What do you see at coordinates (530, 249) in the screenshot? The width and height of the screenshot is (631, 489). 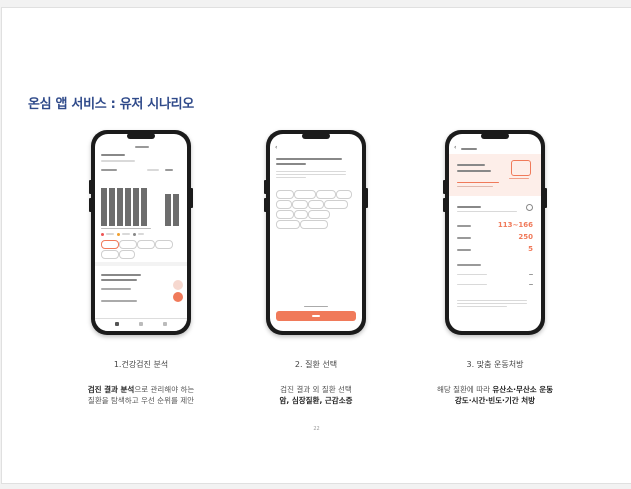 I see `frequency-value: 5` at bounding box center [530, 249].